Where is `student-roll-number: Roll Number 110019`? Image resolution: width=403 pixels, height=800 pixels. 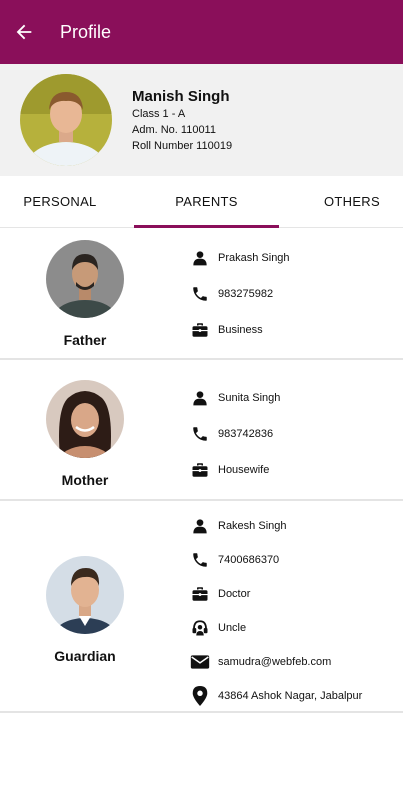 student-roll-number: Roll Number 110019 is located at coordinates (182, 146).